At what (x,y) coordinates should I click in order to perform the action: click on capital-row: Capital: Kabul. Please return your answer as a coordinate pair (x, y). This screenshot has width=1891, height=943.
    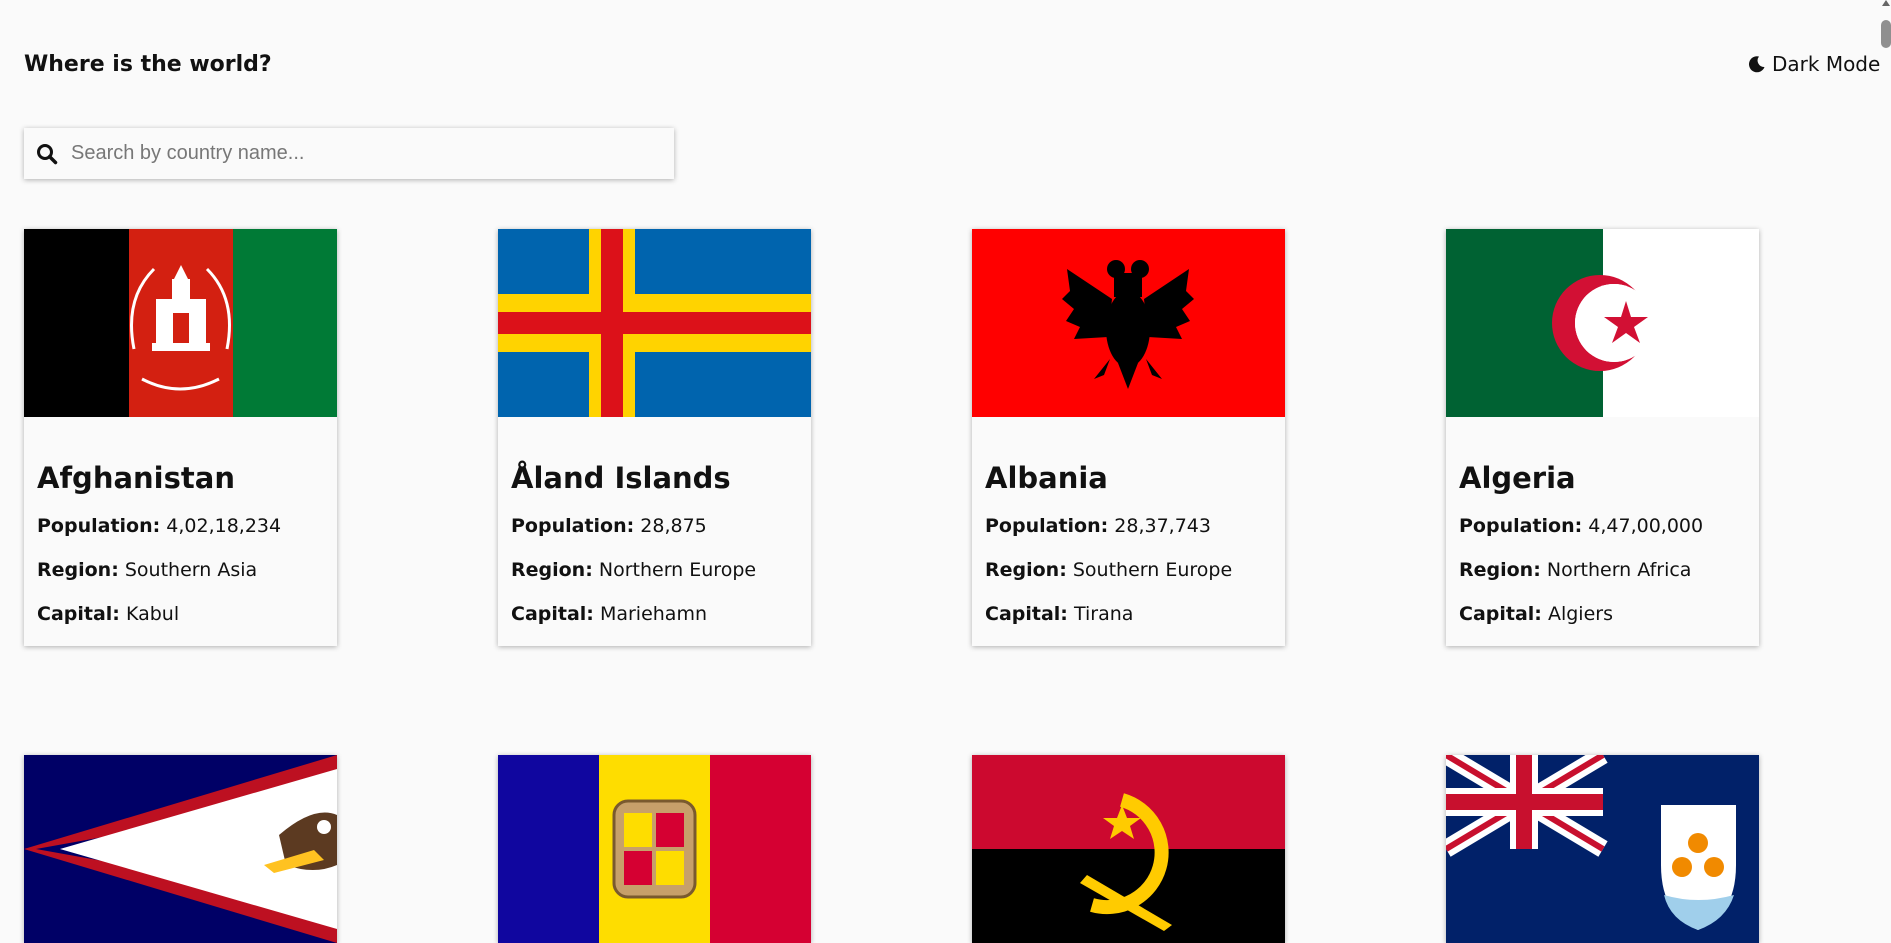
    Looking at the image, I should click on (180, 614).